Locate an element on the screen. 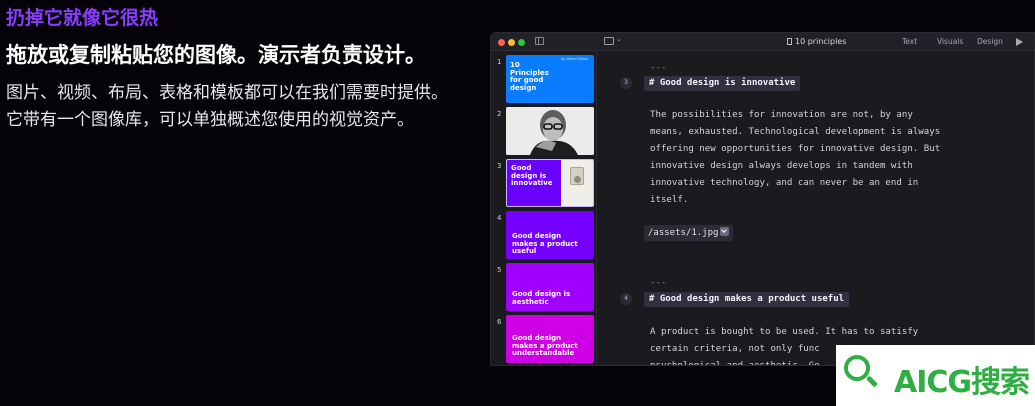  slide-image is located at coordinates (577, 183).